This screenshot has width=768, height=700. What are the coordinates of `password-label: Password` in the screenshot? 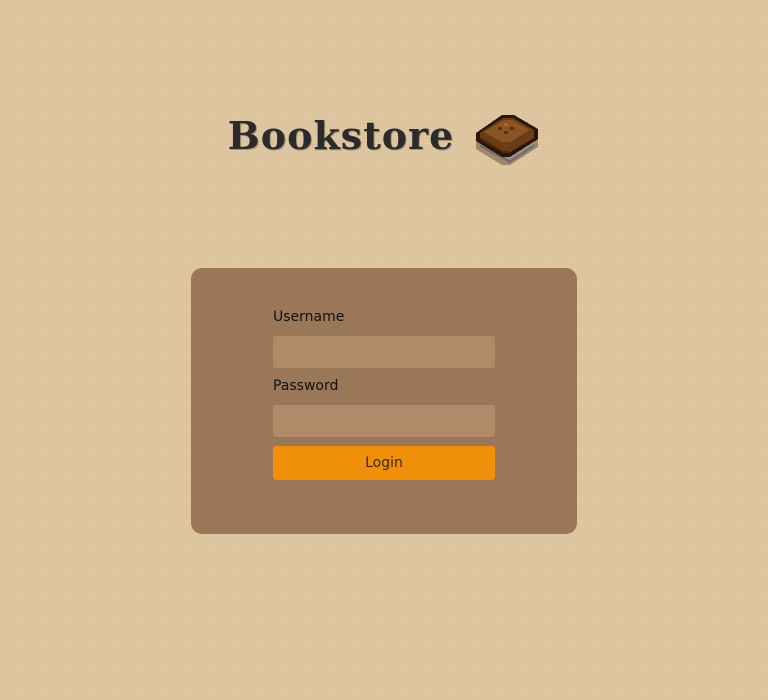 It's located at (306, 386).